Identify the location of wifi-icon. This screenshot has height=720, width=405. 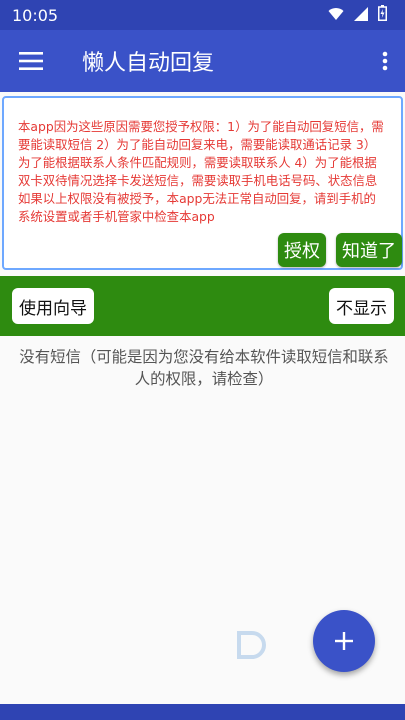
(336, 15).